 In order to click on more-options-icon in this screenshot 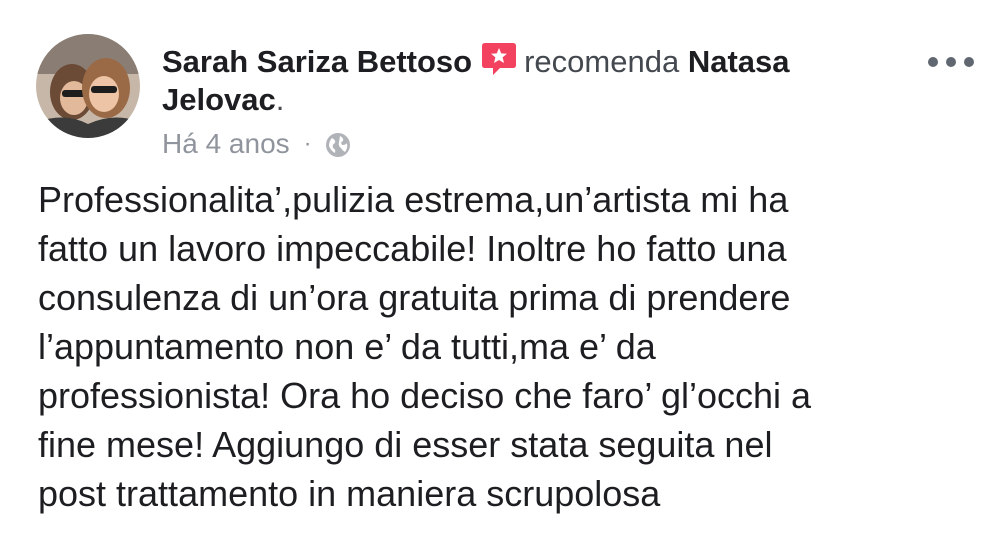, I will do `click(951, 62)`.